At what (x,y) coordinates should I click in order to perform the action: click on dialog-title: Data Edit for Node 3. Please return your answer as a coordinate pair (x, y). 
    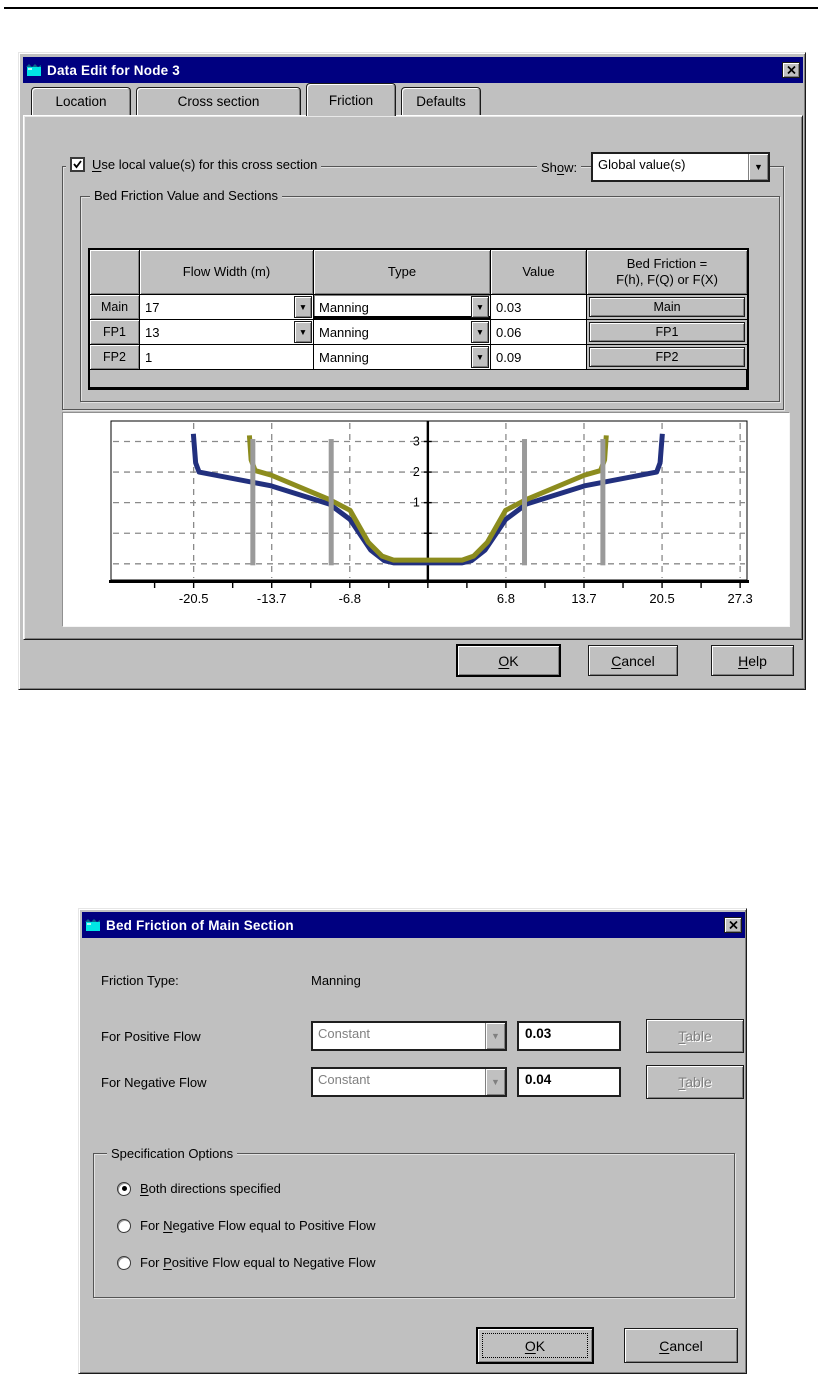
    Looking at the image, I should click on (114, 70).